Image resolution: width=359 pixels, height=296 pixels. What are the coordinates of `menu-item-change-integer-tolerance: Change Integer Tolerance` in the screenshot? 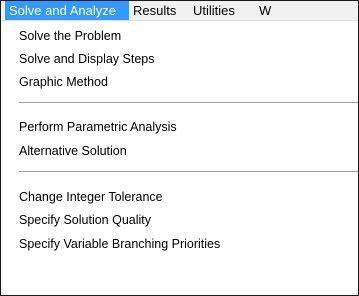 It's located at (91, 197).